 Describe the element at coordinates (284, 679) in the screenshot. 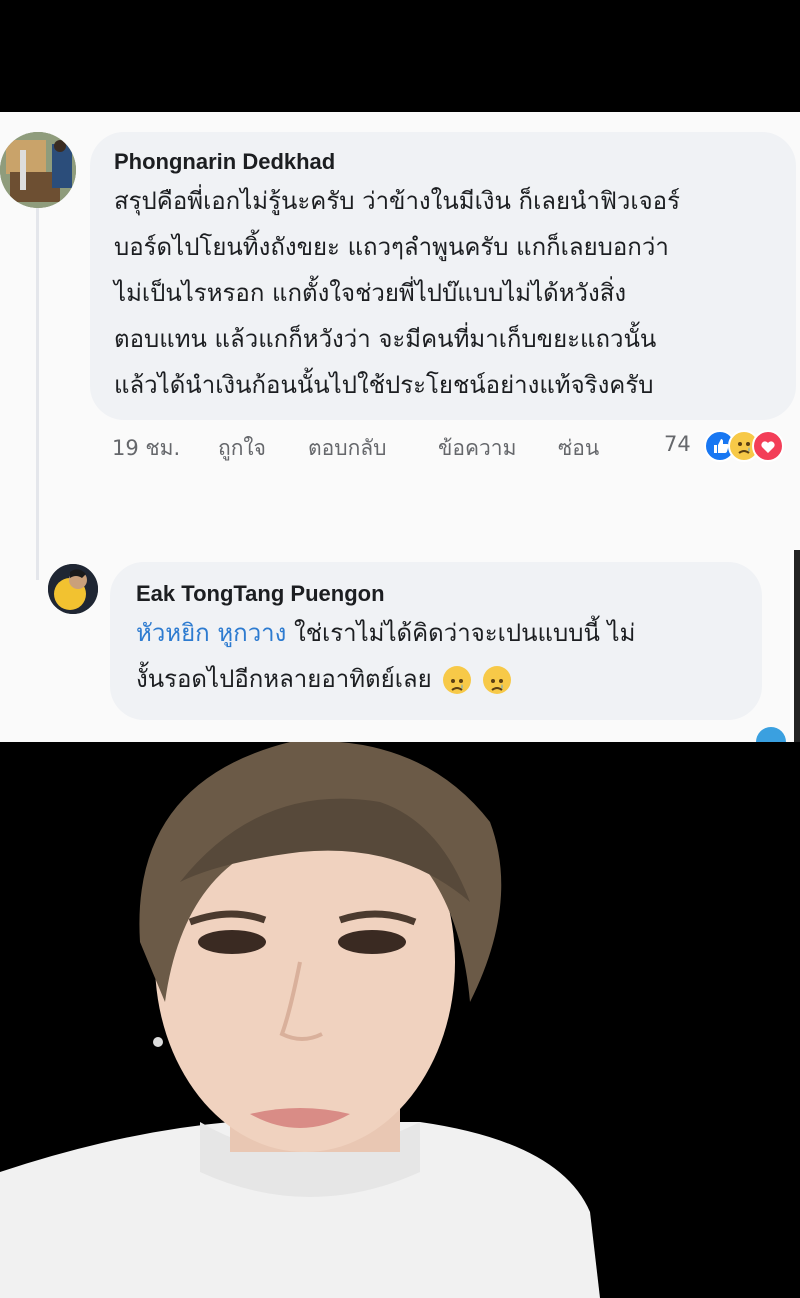

I see `comment-line-text: งั้นรอดไปอีกหลายอาทิตย์เลย` at that location.